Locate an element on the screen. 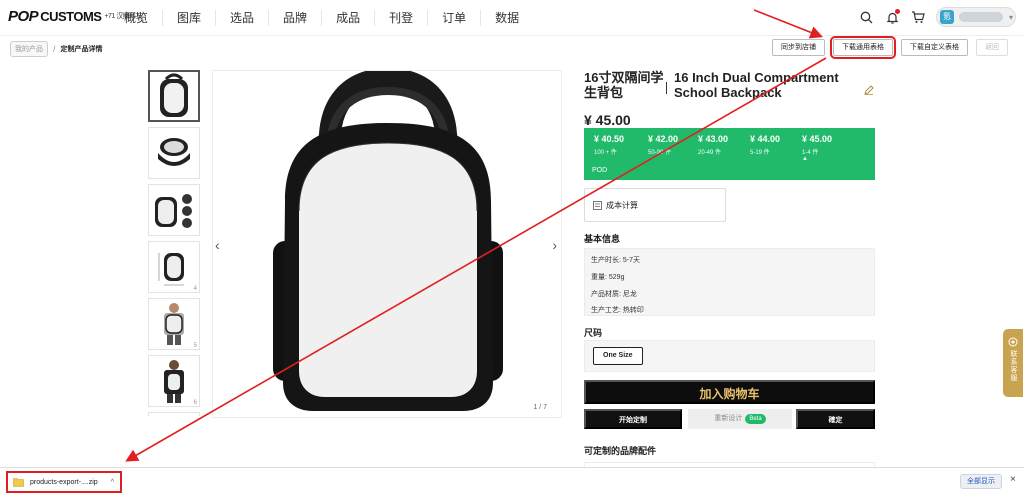 This screenshot has height=495, width=1024. cost-calculator-button: 成本计算 is located at coordinates (655, 205).